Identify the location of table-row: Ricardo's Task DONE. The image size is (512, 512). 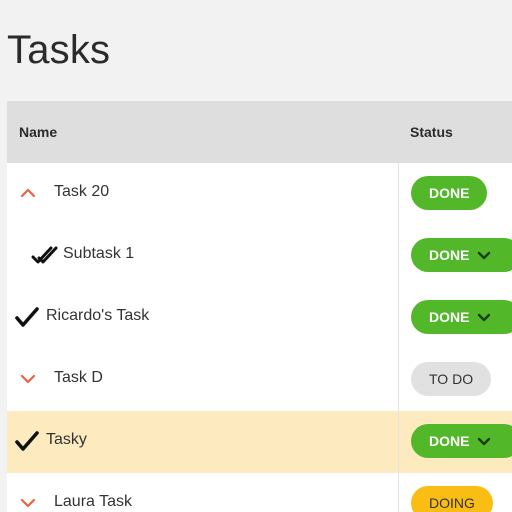
(259, 318).